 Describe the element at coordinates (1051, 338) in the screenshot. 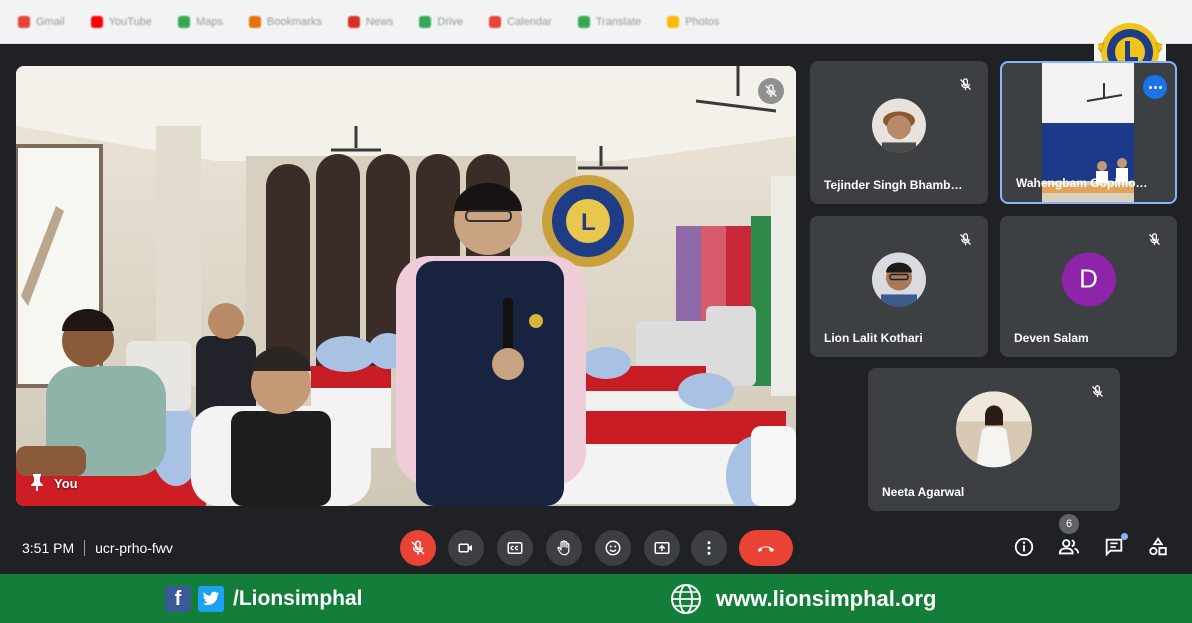

I see `participant-name: Deven Salam` at that location.